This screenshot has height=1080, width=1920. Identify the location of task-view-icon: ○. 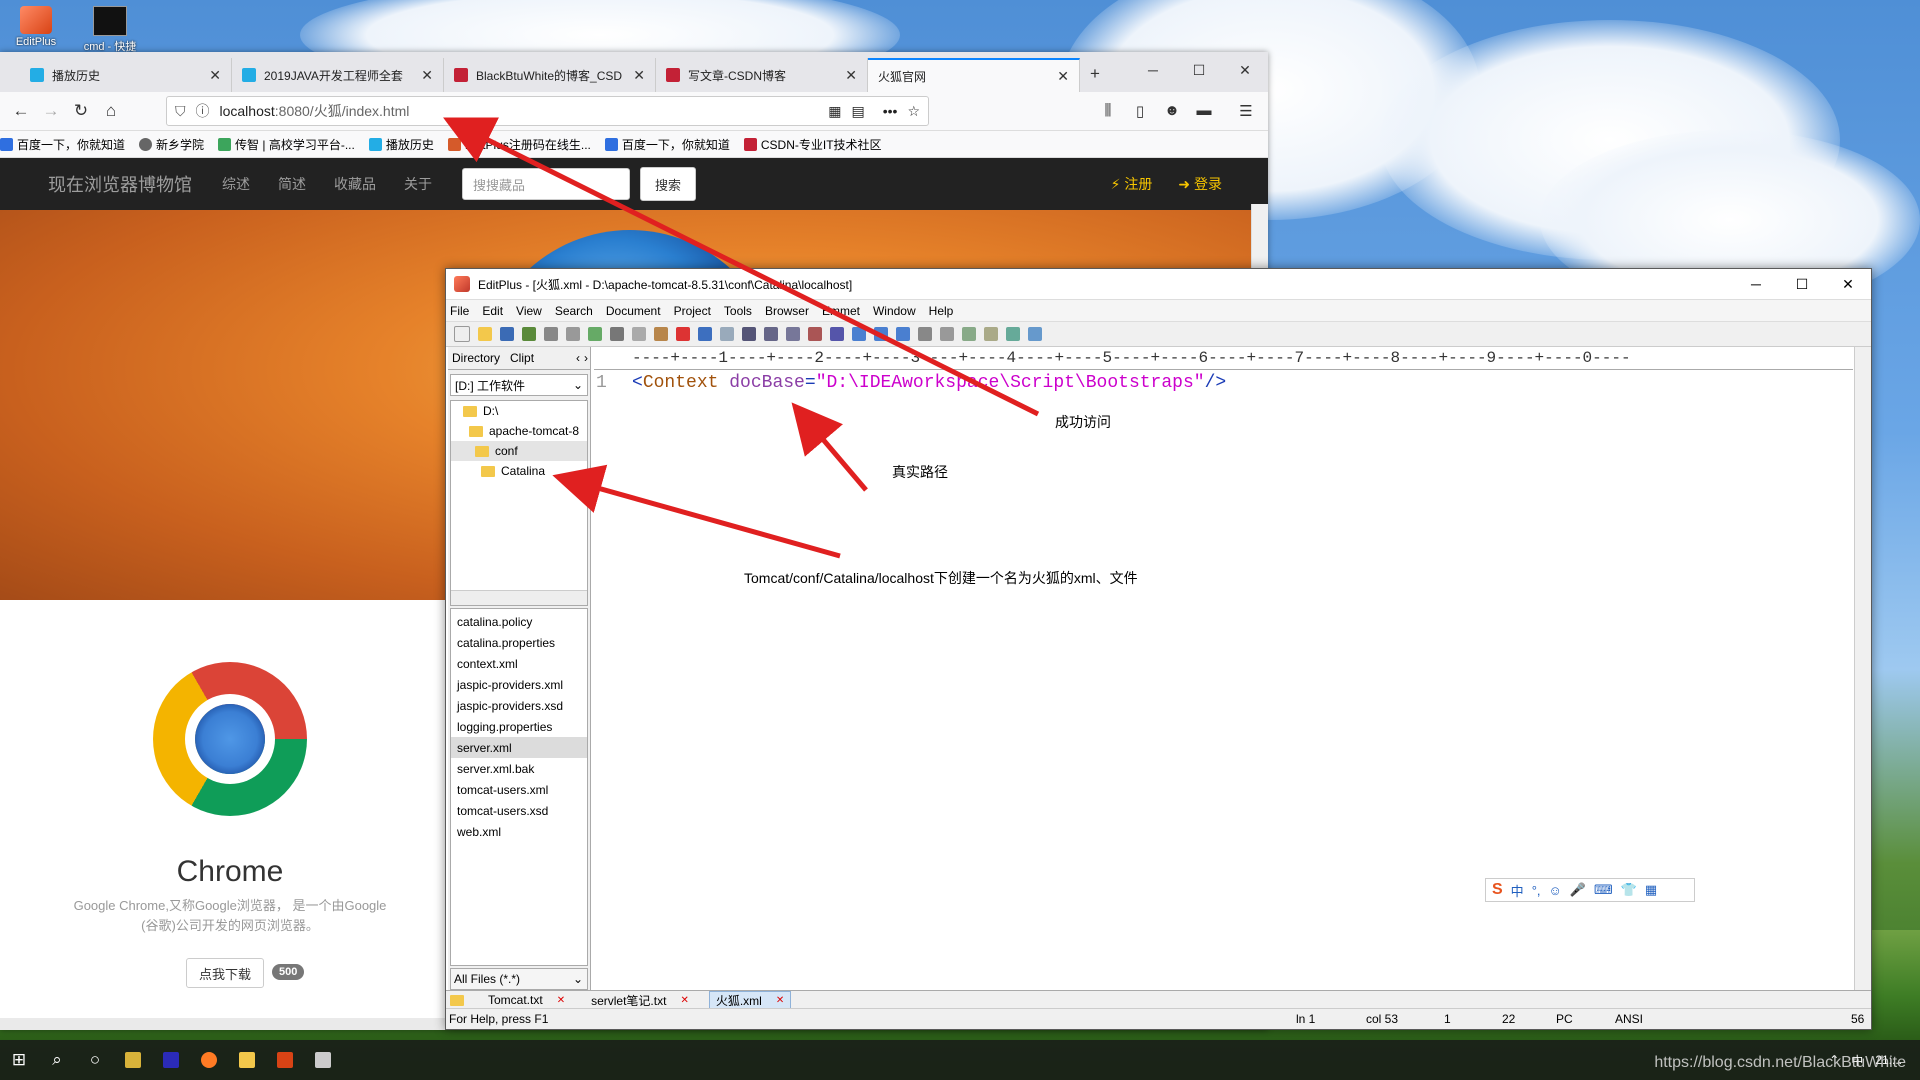
(95, 1060).